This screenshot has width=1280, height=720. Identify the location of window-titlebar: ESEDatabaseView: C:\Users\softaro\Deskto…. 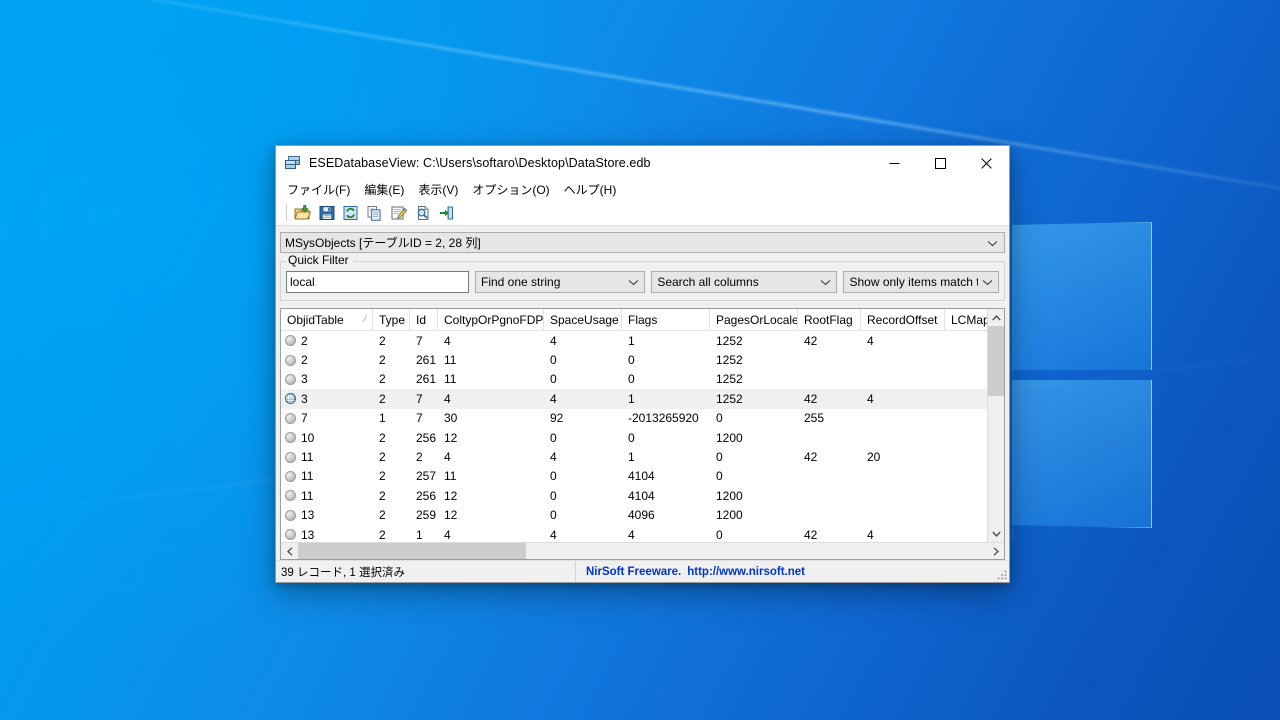
(642, 163).